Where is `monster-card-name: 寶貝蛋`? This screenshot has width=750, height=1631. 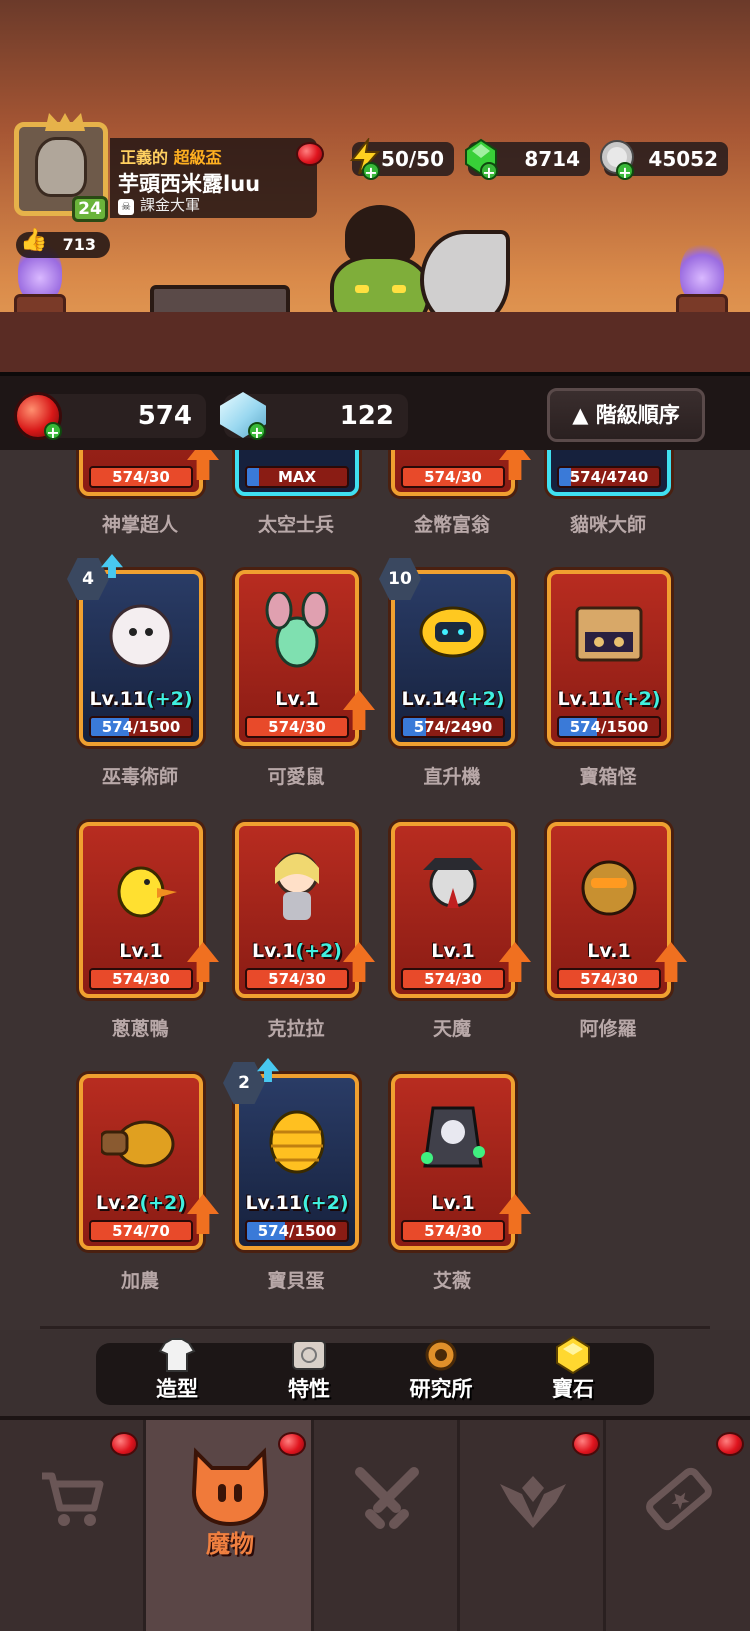 monster-card-name: 寶貝蛋 is located at coordinates (296, 1281).